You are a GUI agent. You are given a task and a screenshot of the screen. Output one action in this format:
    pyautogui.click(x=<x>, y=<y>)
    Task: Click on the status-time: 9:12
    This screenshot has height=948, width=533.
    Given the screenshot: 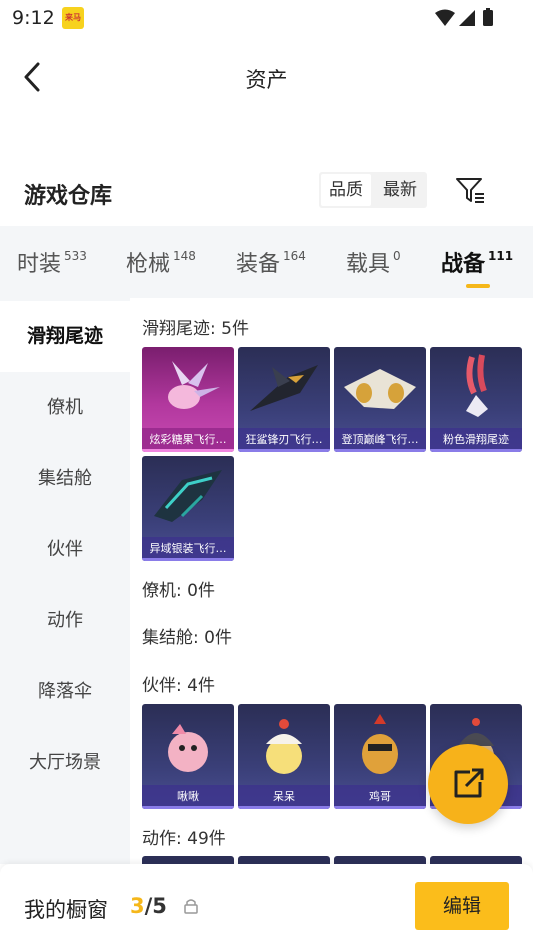 What is the action you would take?
    pyautogui.click(x=33, y=18)
    